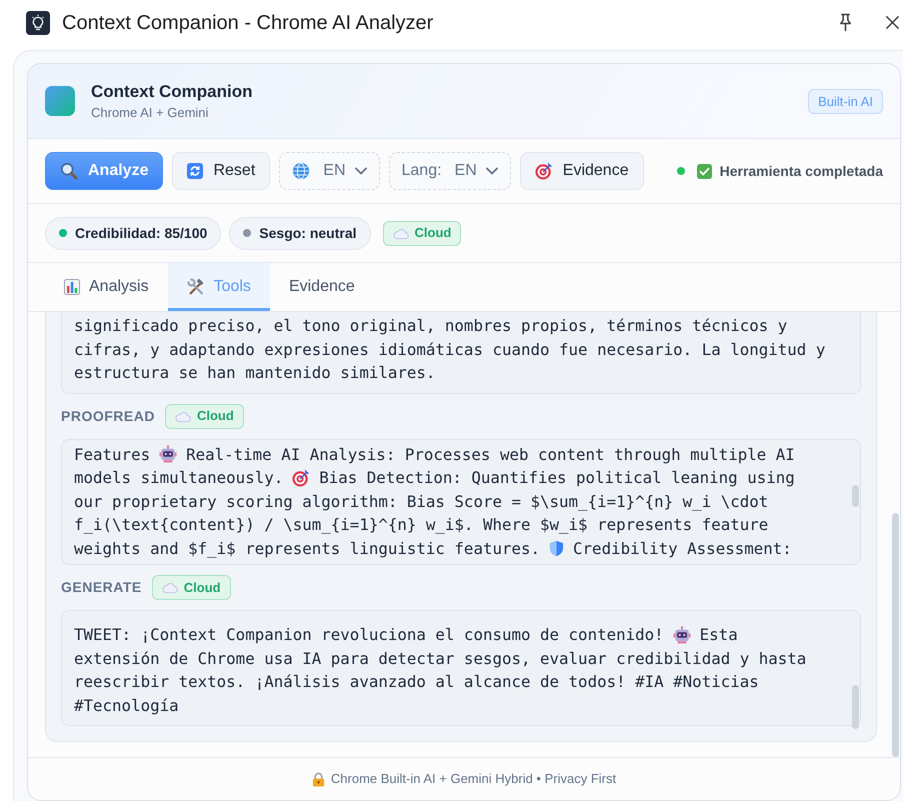 This screenshot has width=903, height=801. Describe the element at coordinates (221, 171) in the screenshot. I see `reset-button: Reset` at that location.